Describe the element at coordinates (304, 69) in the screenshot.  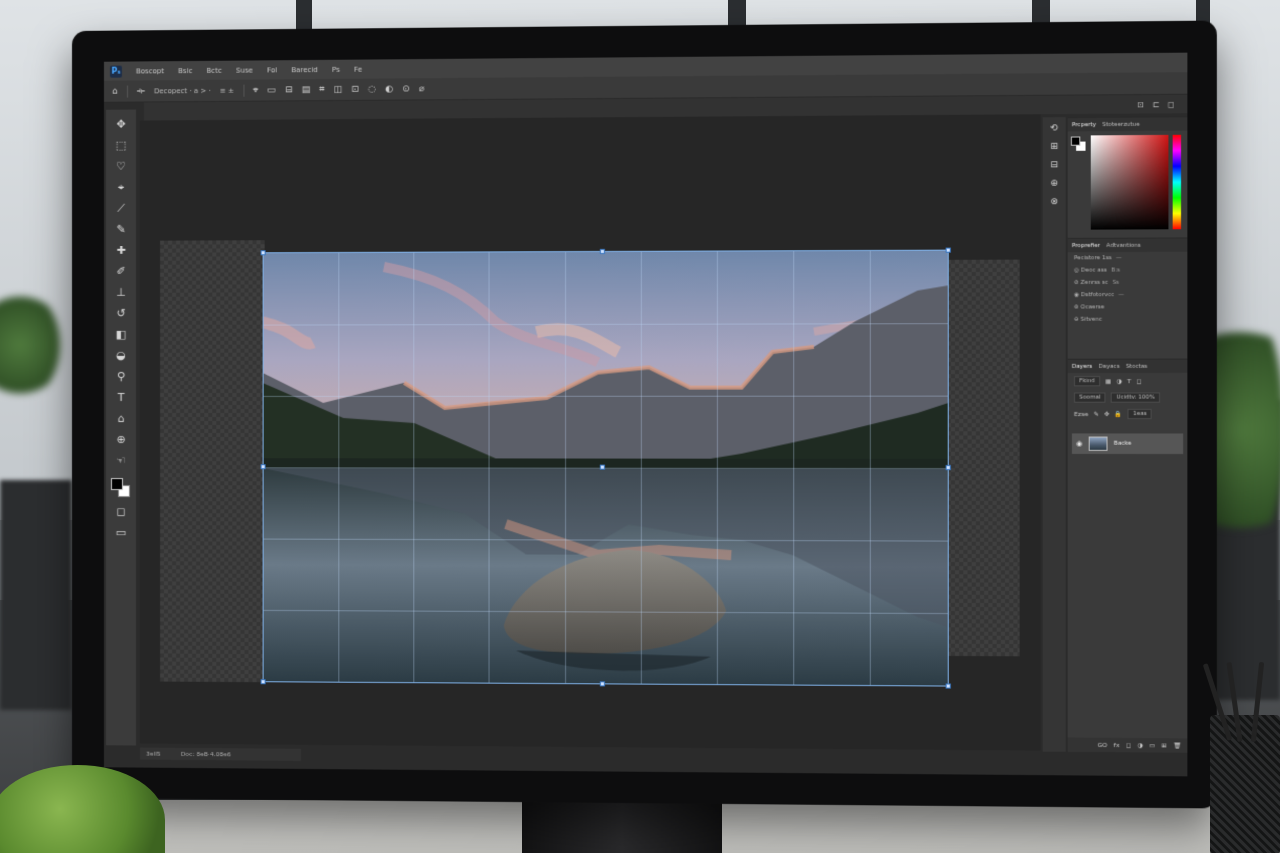
I see `menu-item: Barecid` at that location.